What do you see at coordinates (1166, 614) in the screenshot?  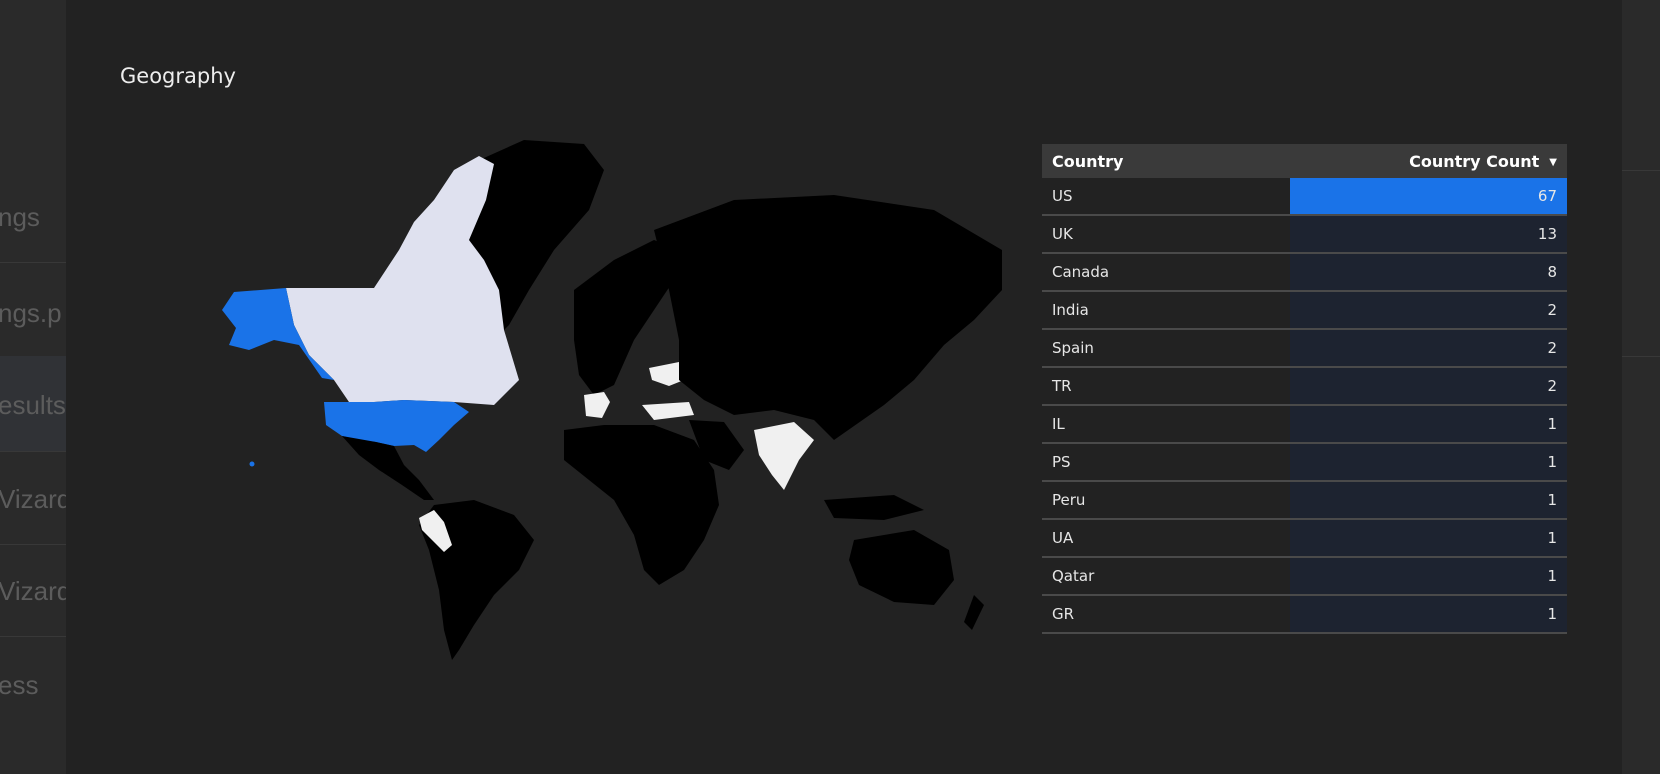 I see `country-cell: GR` at bounding box center [1166, 614].